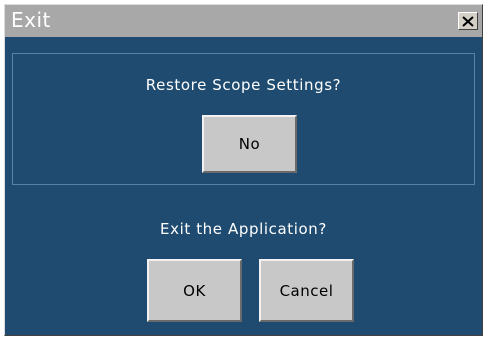 The width and height of the screenshot is (488, 339). Describe the element at coordinates (194, 290) in the screenshot. I see `ok-button: OK` at that location.